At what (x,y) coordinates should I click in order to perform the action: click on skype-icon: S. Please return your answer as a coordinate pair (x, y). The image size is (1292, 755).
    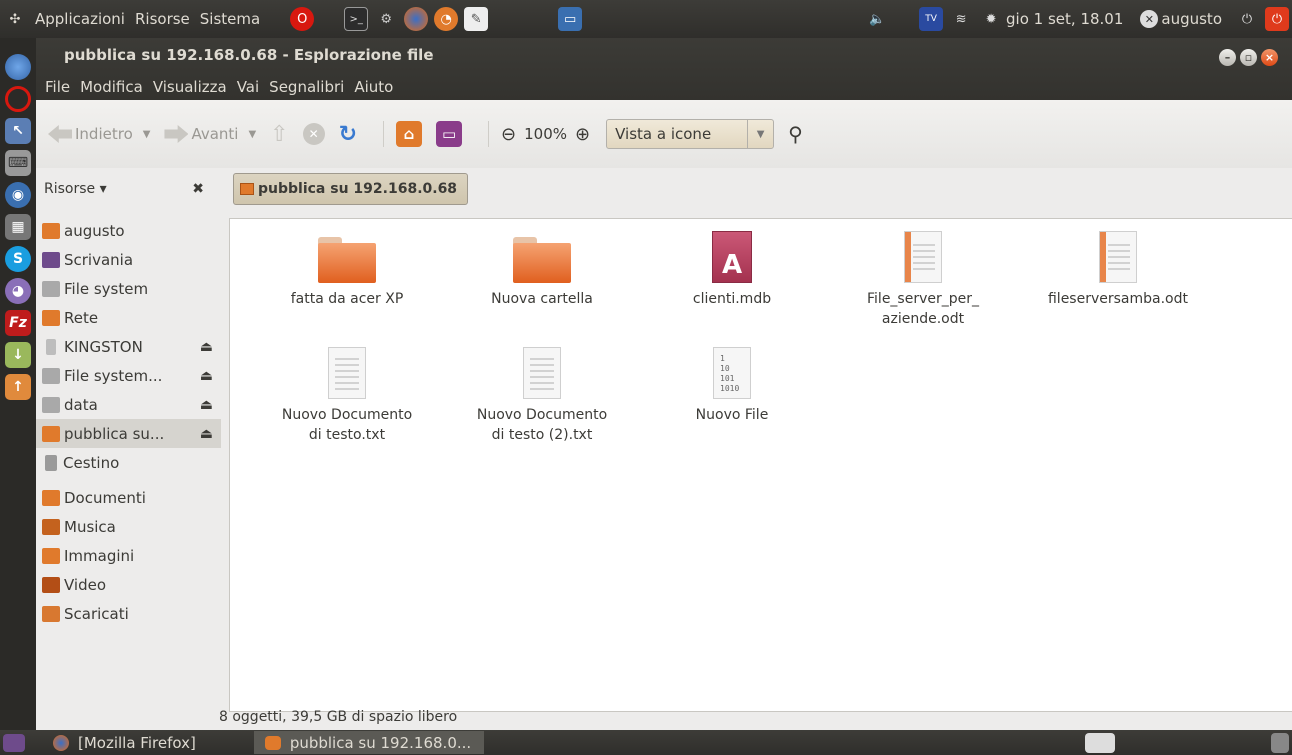
    Looking at the image, I should click on (18, 259).